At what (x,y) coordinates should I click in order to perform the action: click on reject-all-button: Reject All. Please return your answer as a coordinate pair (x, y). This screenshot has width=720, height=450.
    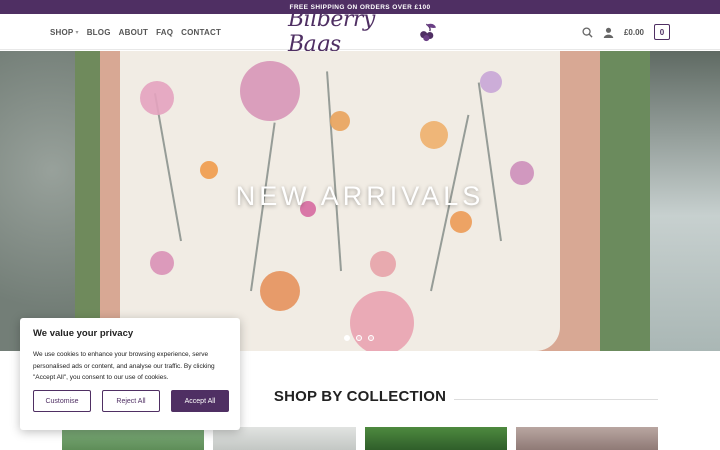
    Looking at the image, I should click on (131, 401).